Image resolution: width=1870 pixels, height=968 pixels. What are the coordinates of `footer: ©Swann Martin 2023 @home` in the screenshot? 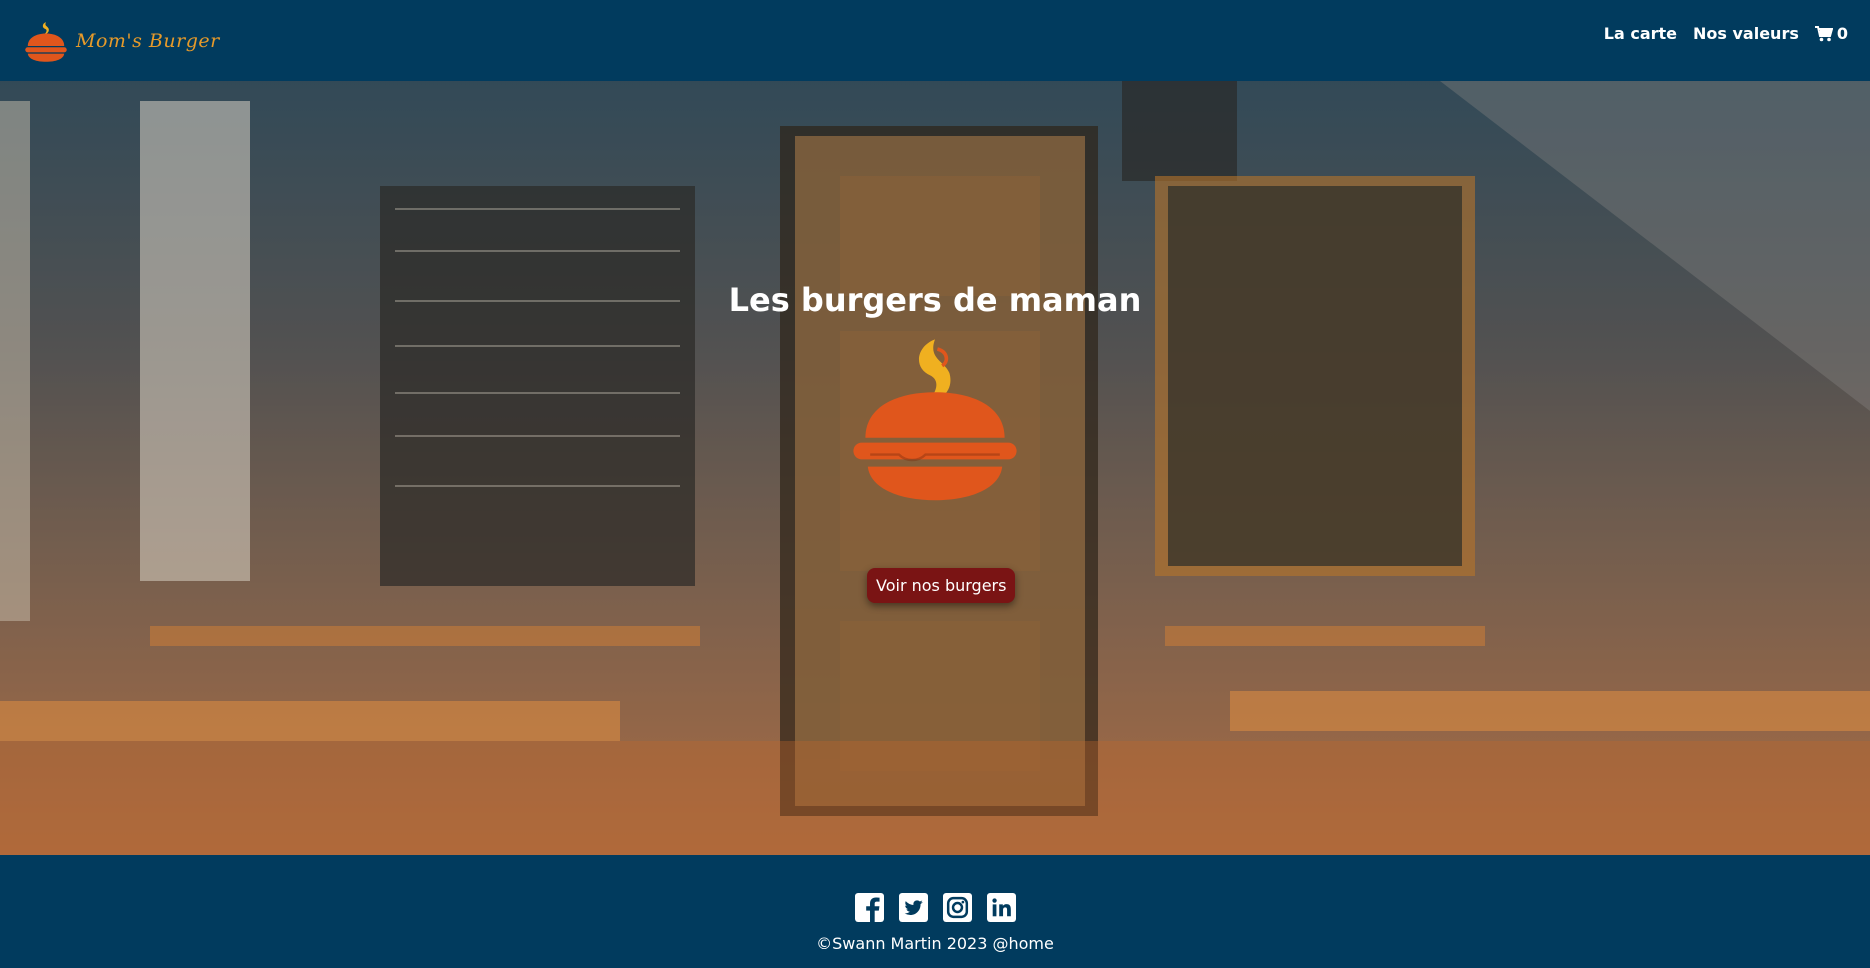 It's located at (935, 911).